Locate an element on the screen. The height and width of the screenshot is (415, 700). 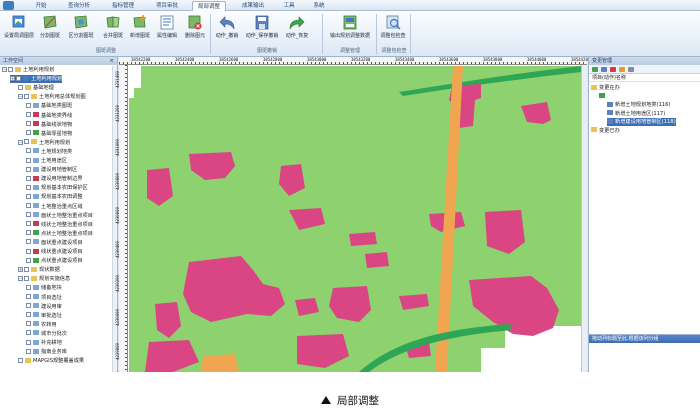
tree-item: − 规划实施信息 is located at coordinates (44, 279).